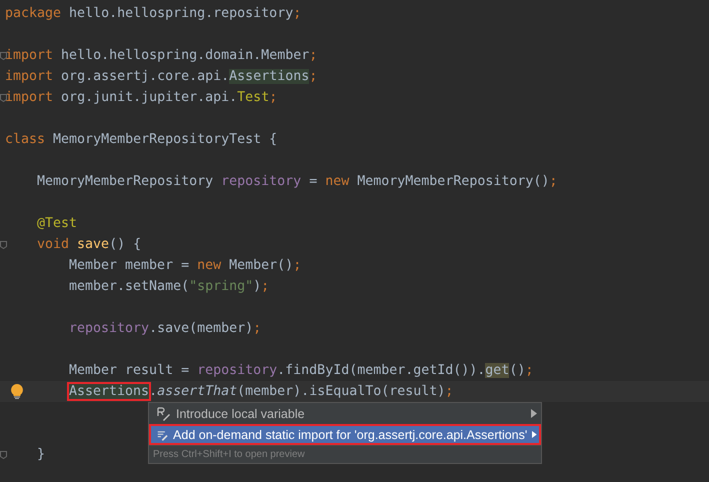 The height and width of the screenshot is (482, 709). What do you see at coordinates (297, 181) in the screenshot?
I see `code-line: MemoryMemberRepository repository = new MemoryMemberRepository();` at bounding box center [297, 181].